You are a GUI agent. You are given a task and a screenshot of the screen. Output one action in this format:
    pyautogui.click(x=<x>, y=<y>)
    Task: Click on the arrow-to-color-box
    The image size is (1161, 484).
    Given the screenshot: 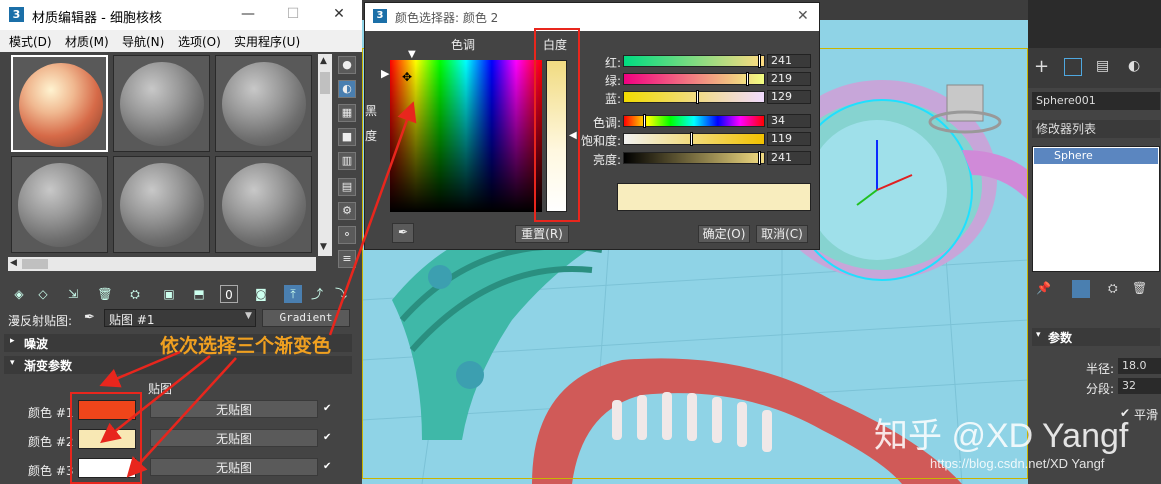 What is the action you would take?
    pyautogui.click(x=372, y=218)
    